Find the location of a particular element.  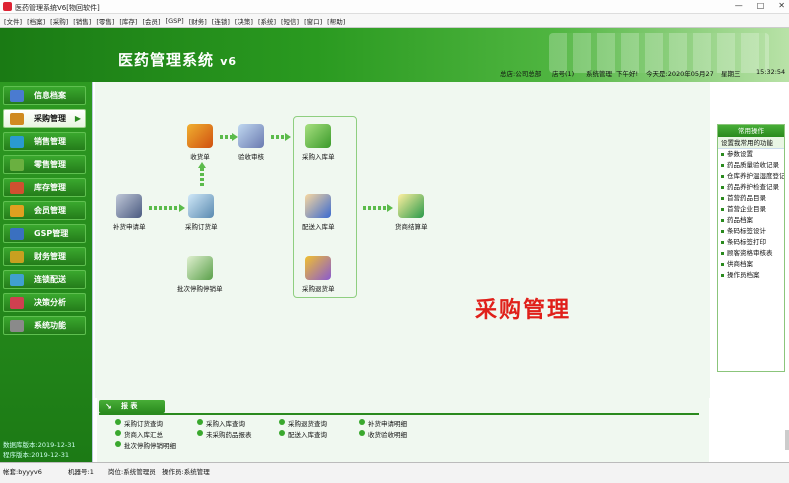

menu-sms: [短信] is located at coordinates (290, 21).